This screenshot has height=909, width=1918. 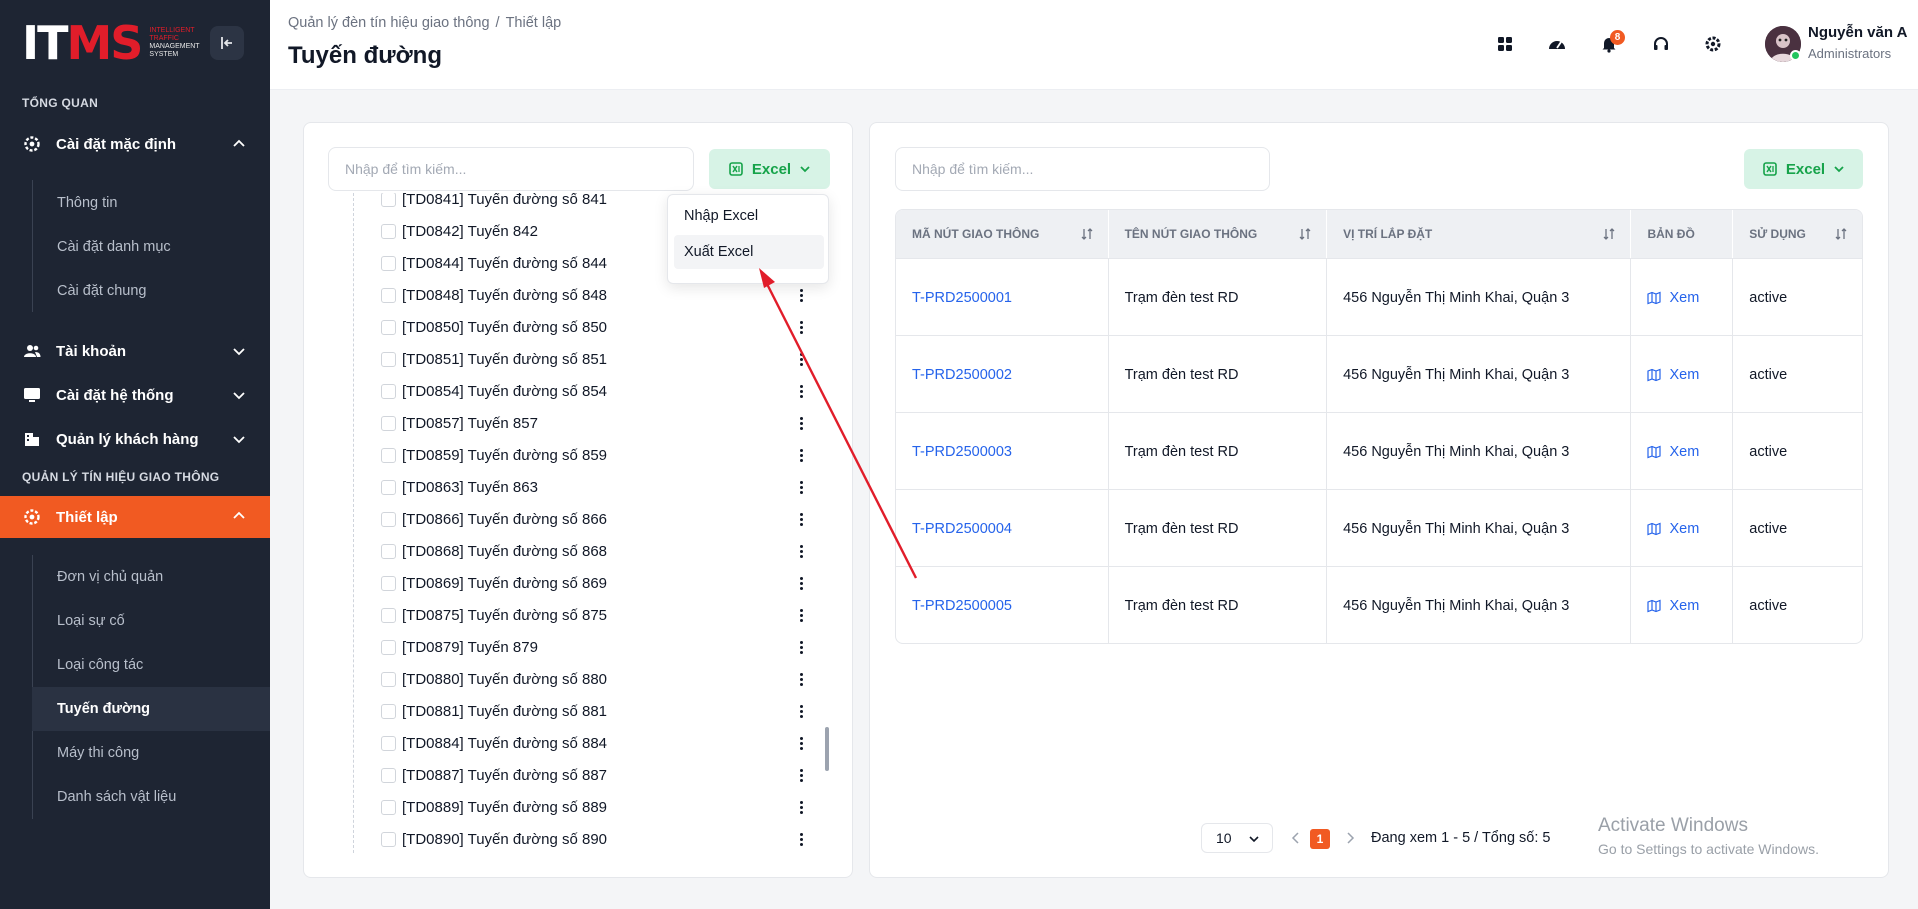 What do you see at coordinates (962, 375) in the screenshot?
I see `node-code-link-text: T-PRD2500002` at bounding box center [962, 375].